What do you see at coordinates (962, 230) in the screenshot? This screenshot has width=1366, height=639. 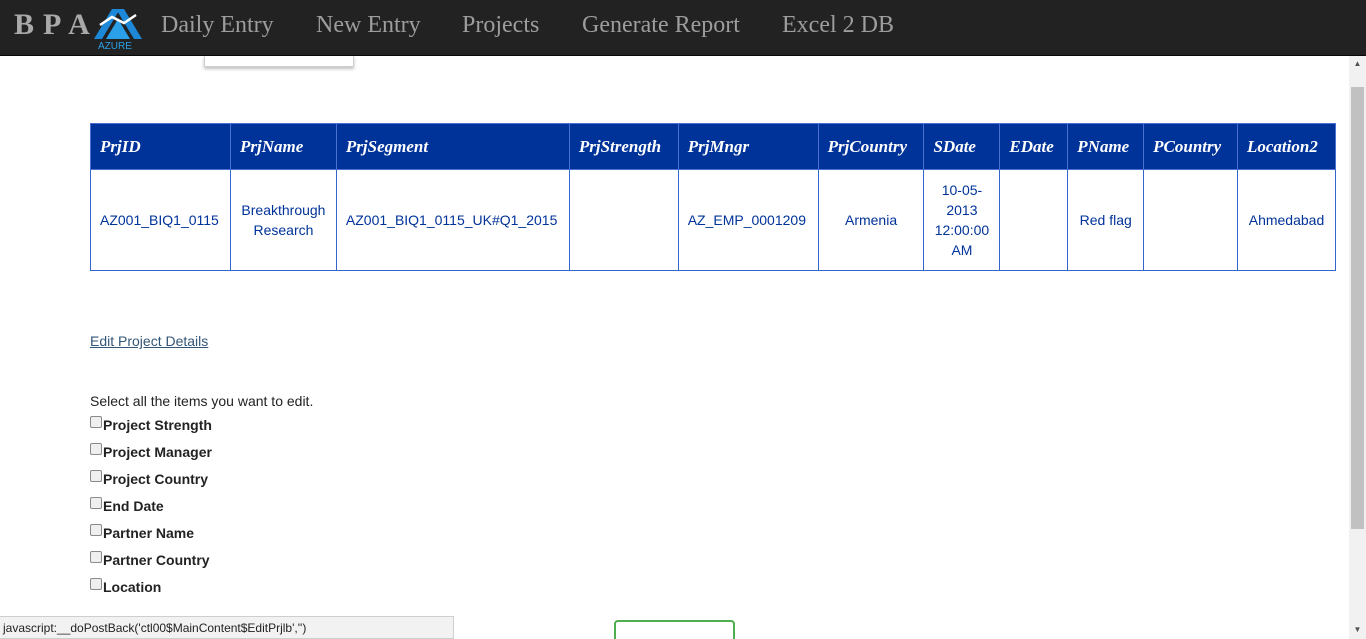 I see `cell-sdate-line3: 12:00:00` at bounding box center [962, 230].